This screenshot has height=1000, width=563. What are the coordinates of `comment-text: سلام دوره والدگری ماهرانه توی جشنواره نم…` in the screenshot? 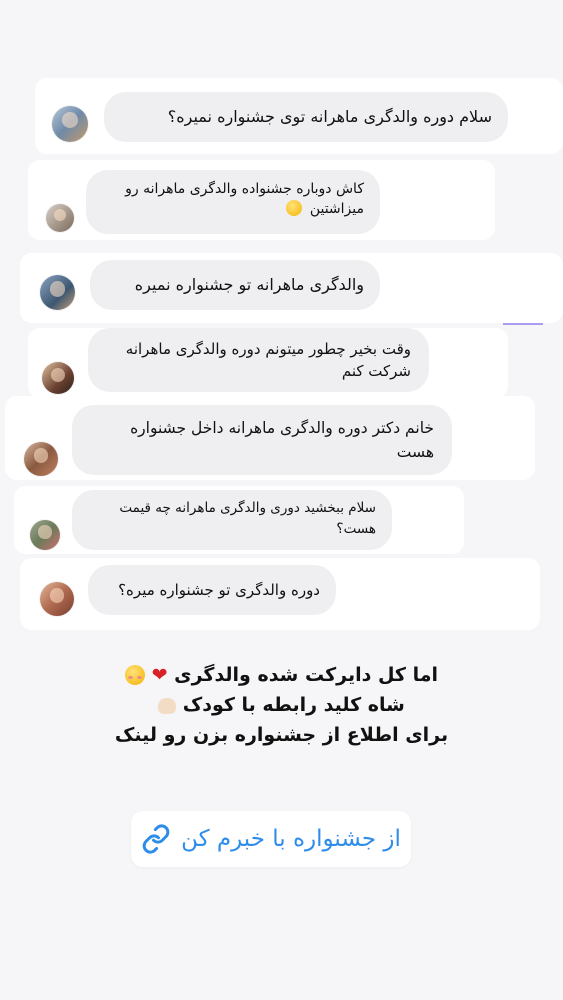 It's located at (329, 116).